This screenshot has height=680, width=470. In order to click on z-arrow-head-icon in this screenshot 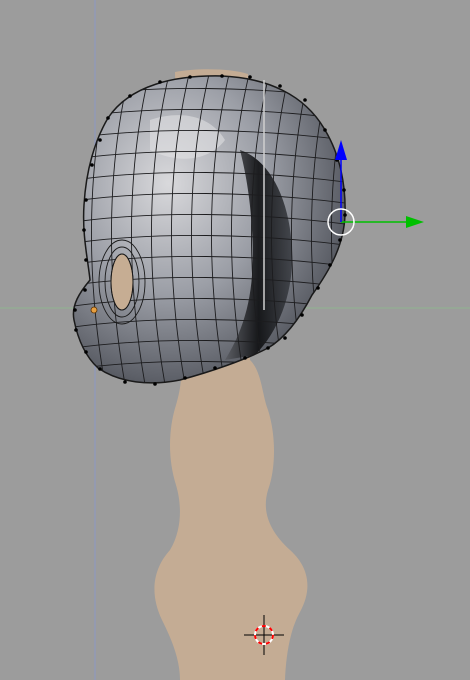, I will do `click(341, 150)`.